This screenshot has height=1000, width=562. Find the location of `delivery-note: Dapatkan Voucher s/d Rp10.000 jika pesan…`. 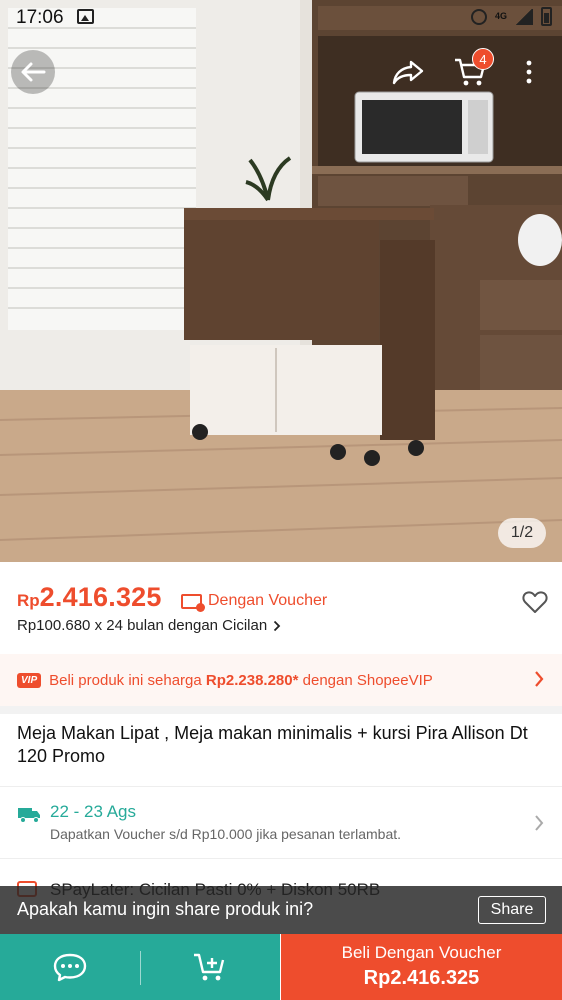

delivery-note: Dapatkan Voucher s/d Rp10.000 jika pesan… is located at coordinates (226, 834).